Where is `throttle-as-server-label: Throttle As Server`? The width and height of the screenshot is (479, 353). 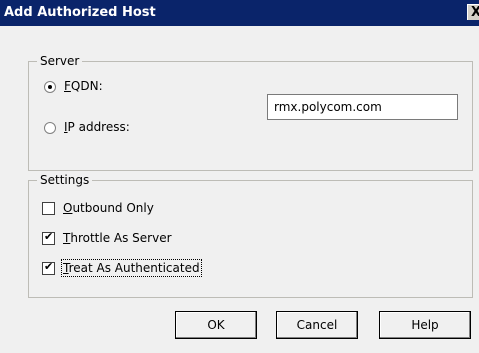
throttle-as-server-label: Throttle As Server is located at coordinates (117, 238).